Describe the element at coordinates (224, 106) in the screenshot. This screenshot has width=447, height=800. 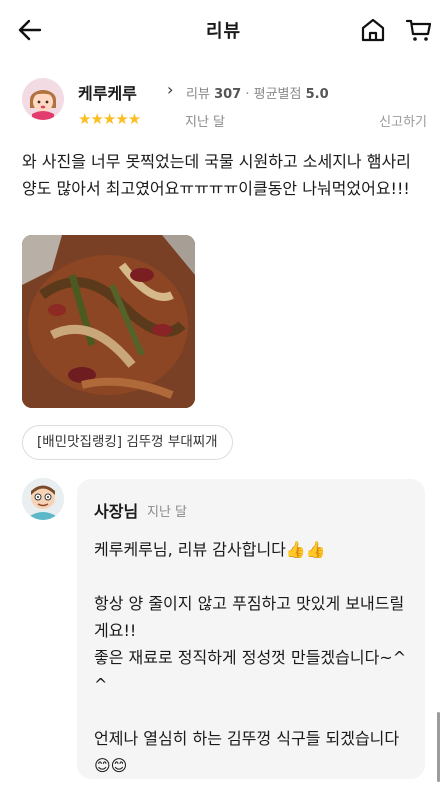
I see `review-header: 케루케루 › 리뷰 307 · 평균별점 5.0 ★★★★★ 지난 달 신고하기` at that location.